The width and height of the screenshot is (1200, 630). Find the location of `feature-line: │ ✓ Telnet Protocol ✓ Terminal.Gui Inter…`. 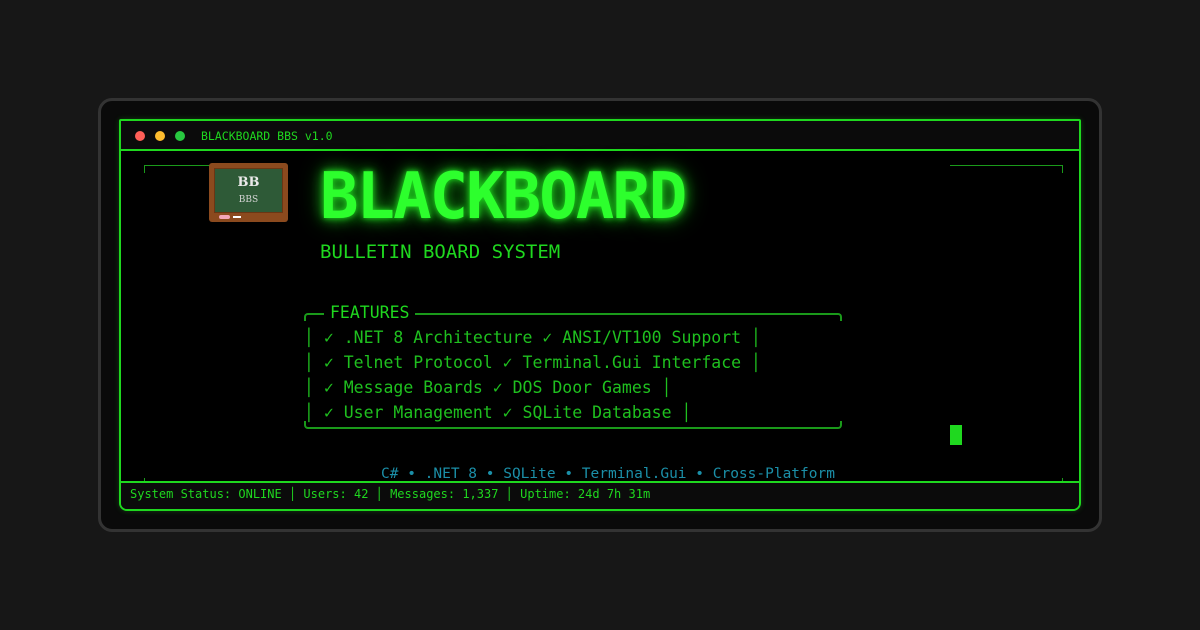

feature-line: │ ✓ Telnet Protocol ✓ Terminal.Gui Inter… is located at coordinates (532, 362).